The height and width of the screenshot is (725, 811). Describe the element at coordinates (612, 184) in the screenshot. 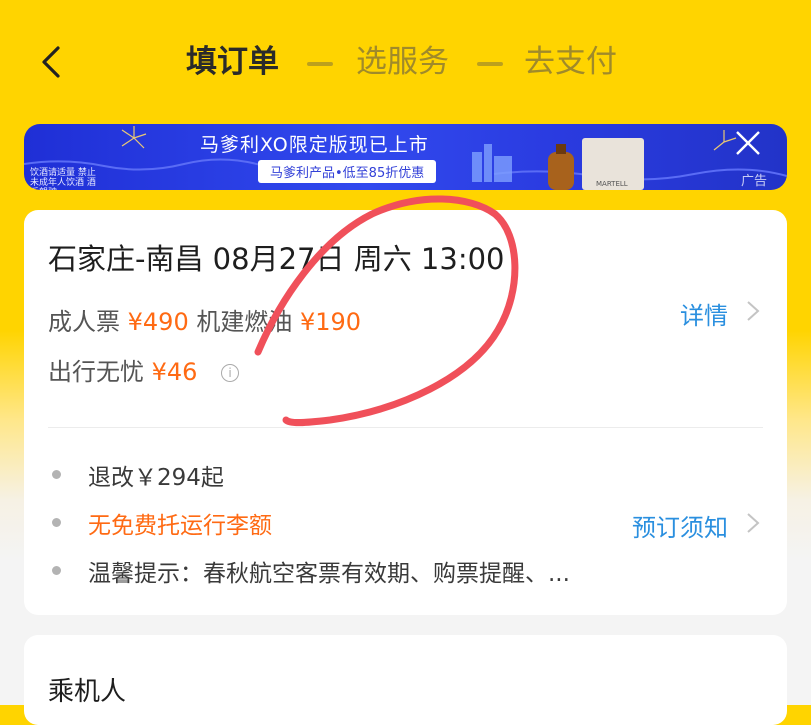

I see `svg-text: MARTELL` at that location.